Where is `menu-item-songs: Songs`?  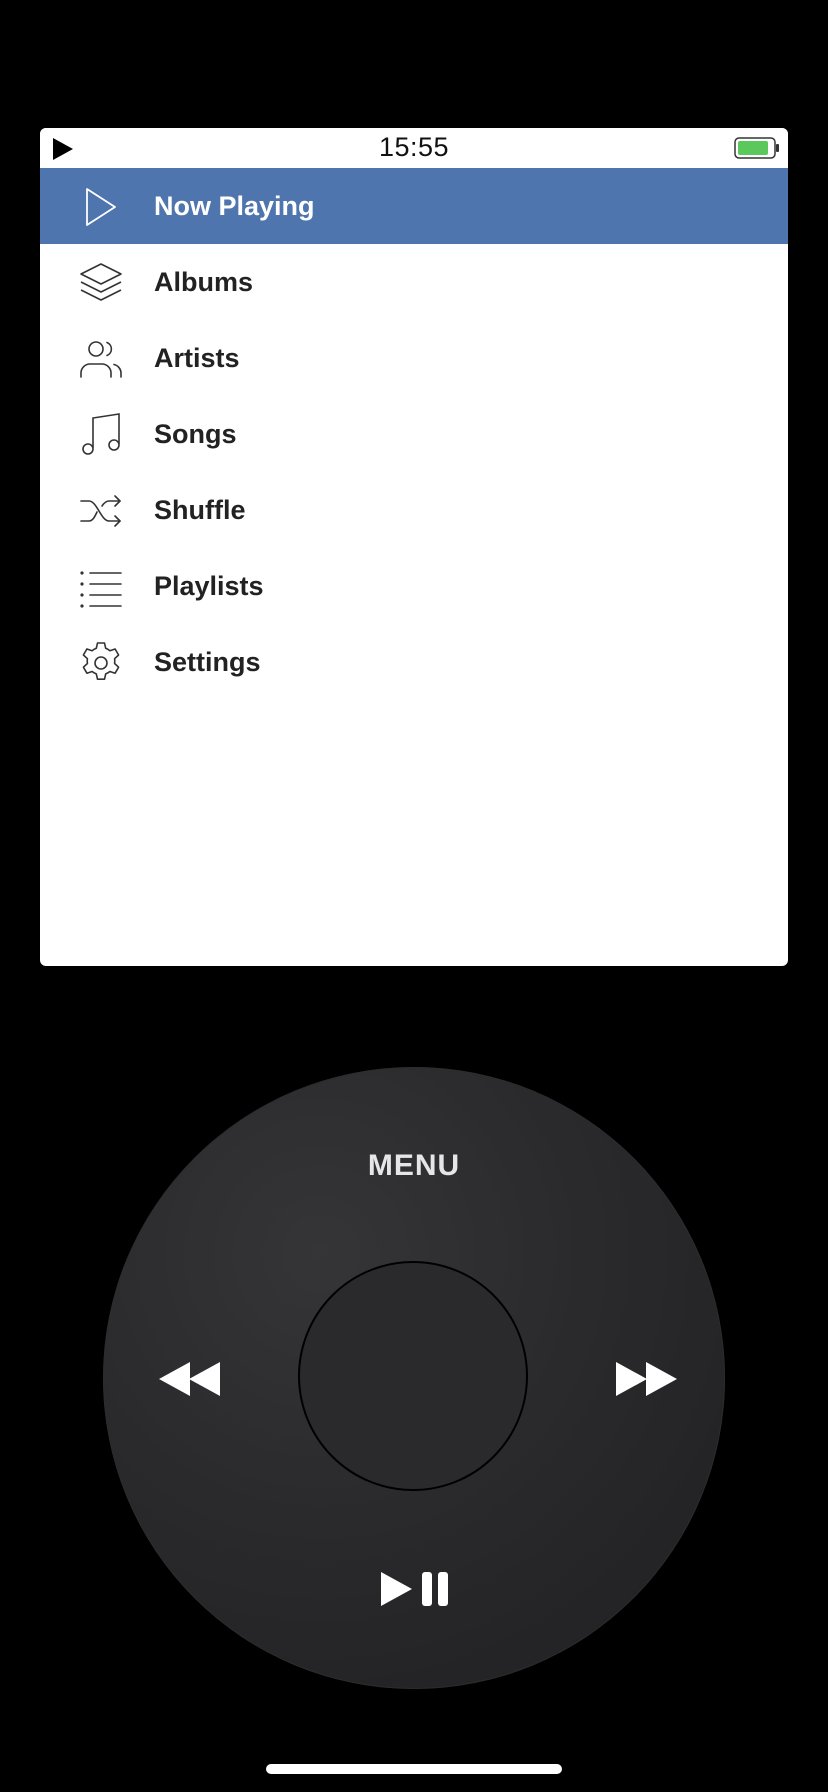
menu-item-songs: Songs is located at coordinates (414, 434).